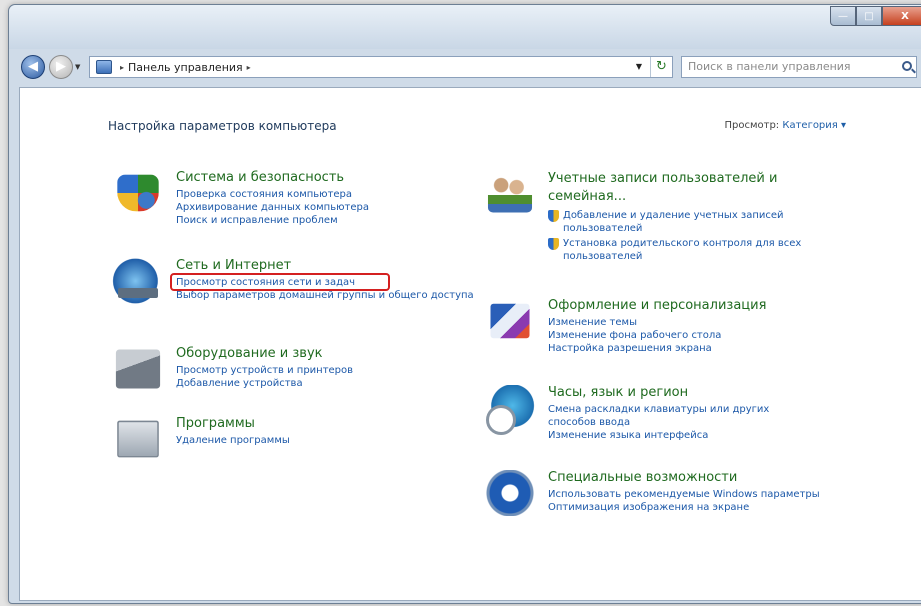 This screenshot has width=921, height=606. I want to click on category-title: Сеть и Интернет, so click(331, 265).